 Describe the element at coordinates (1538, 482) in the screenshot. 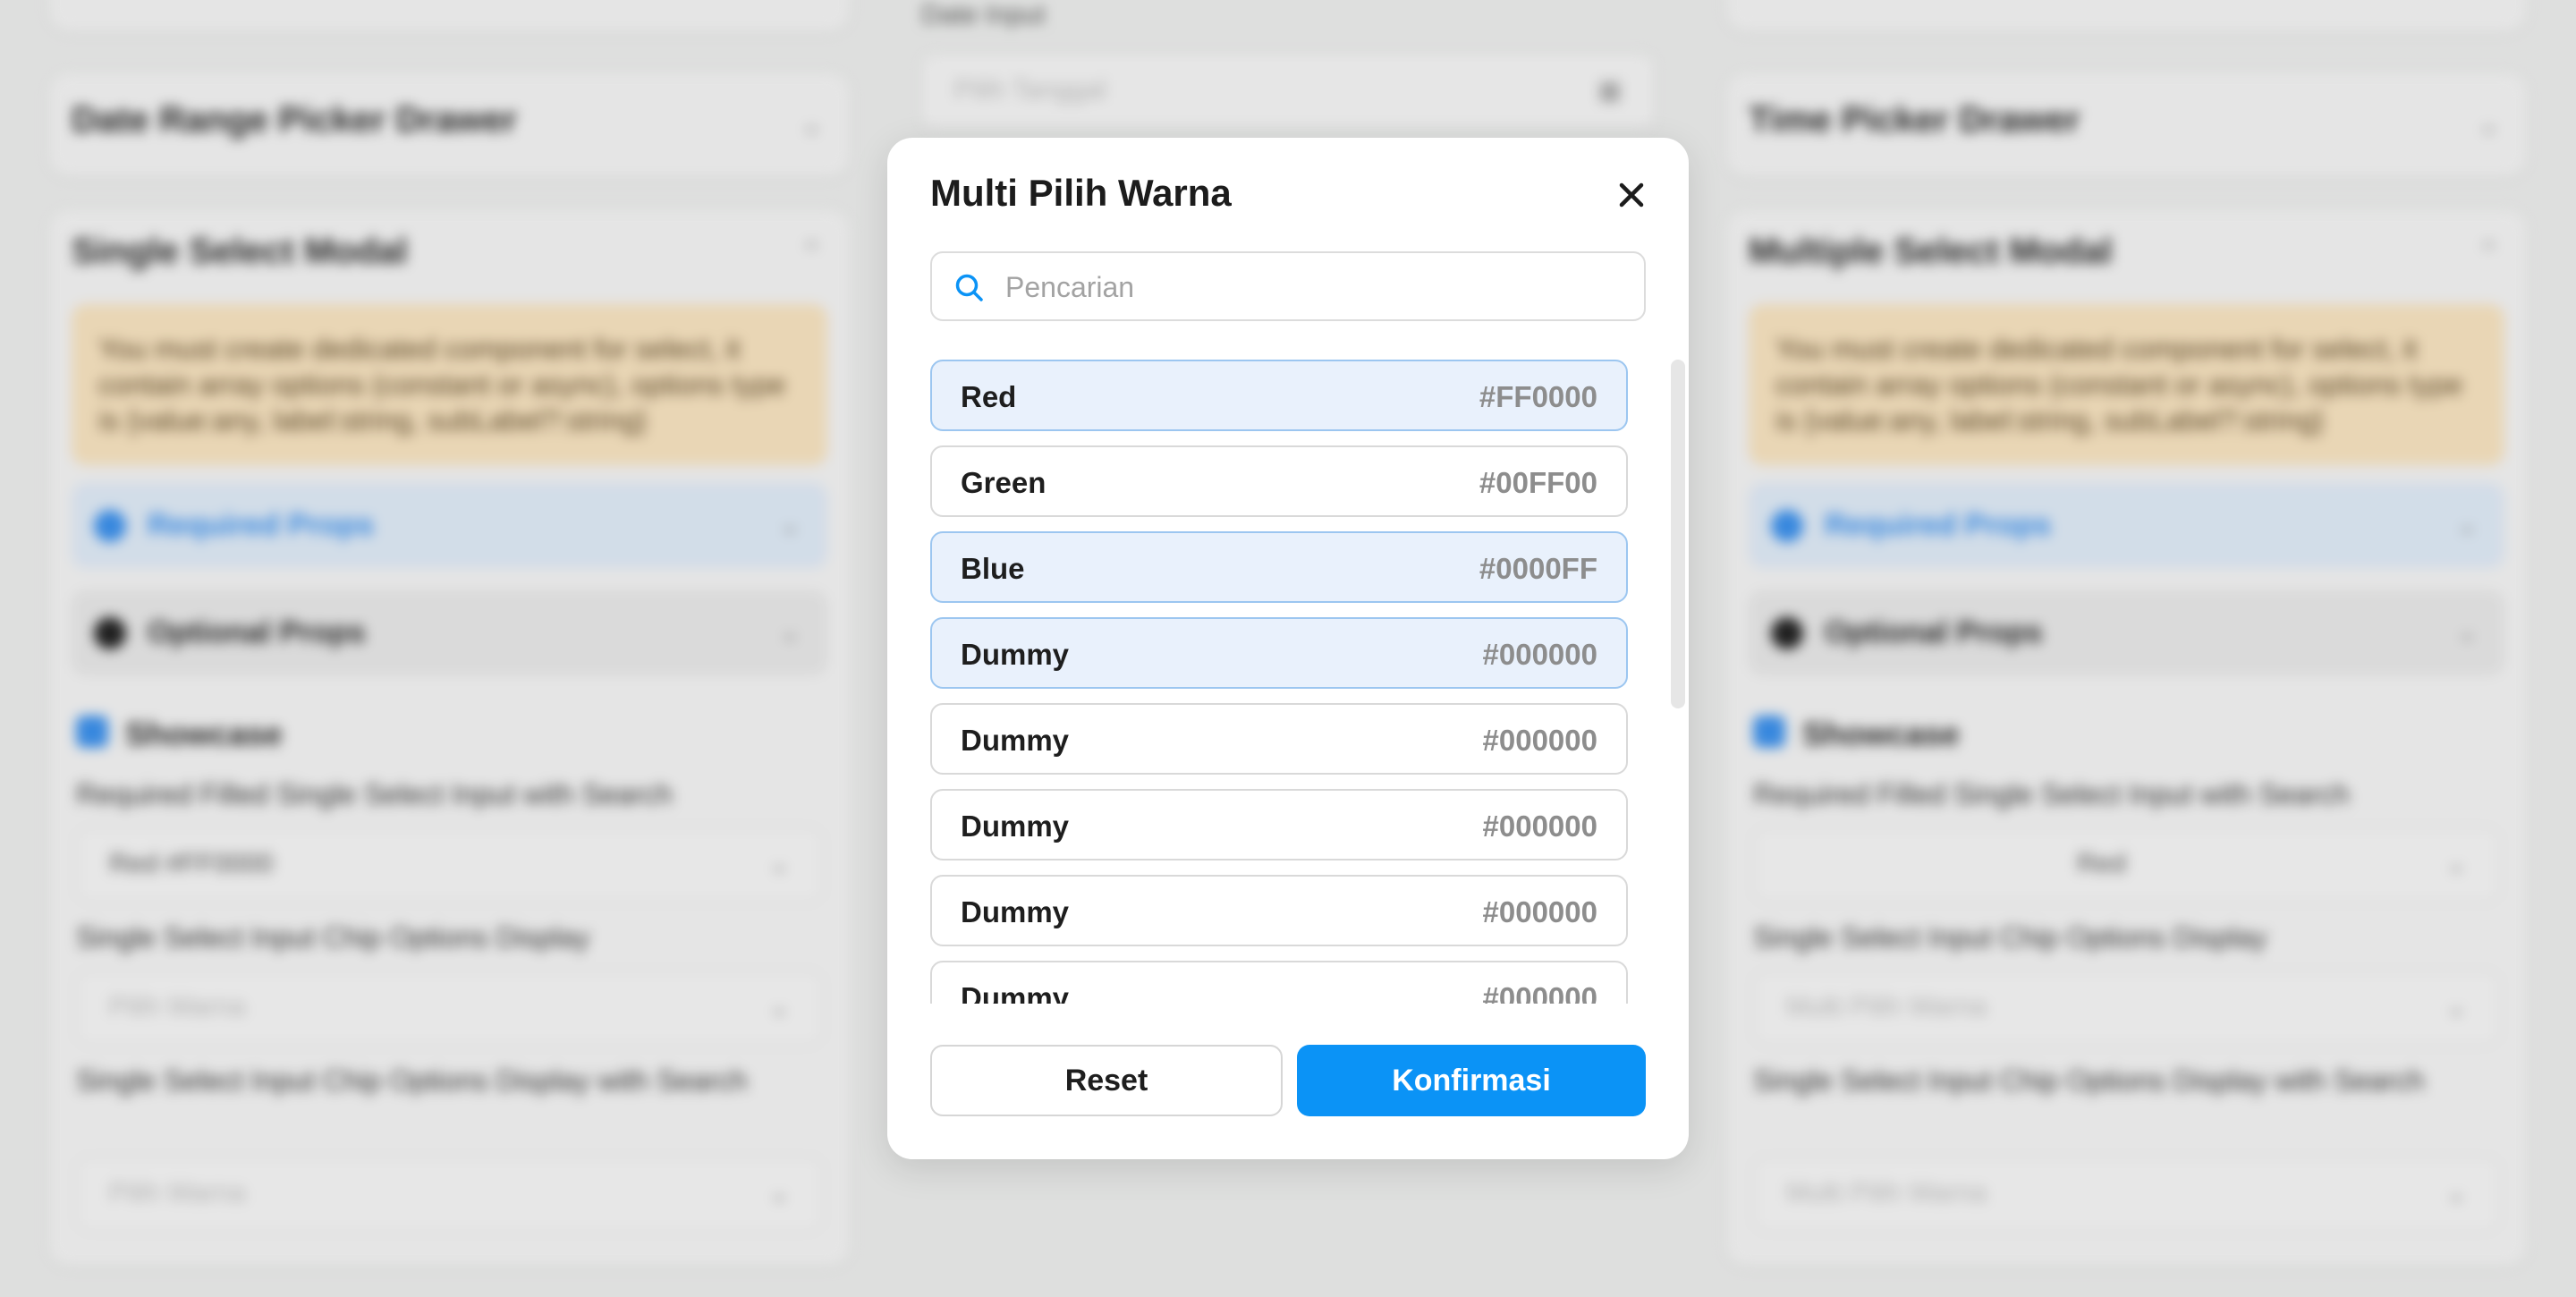

I see `option-hex: #00FF00` at that location.